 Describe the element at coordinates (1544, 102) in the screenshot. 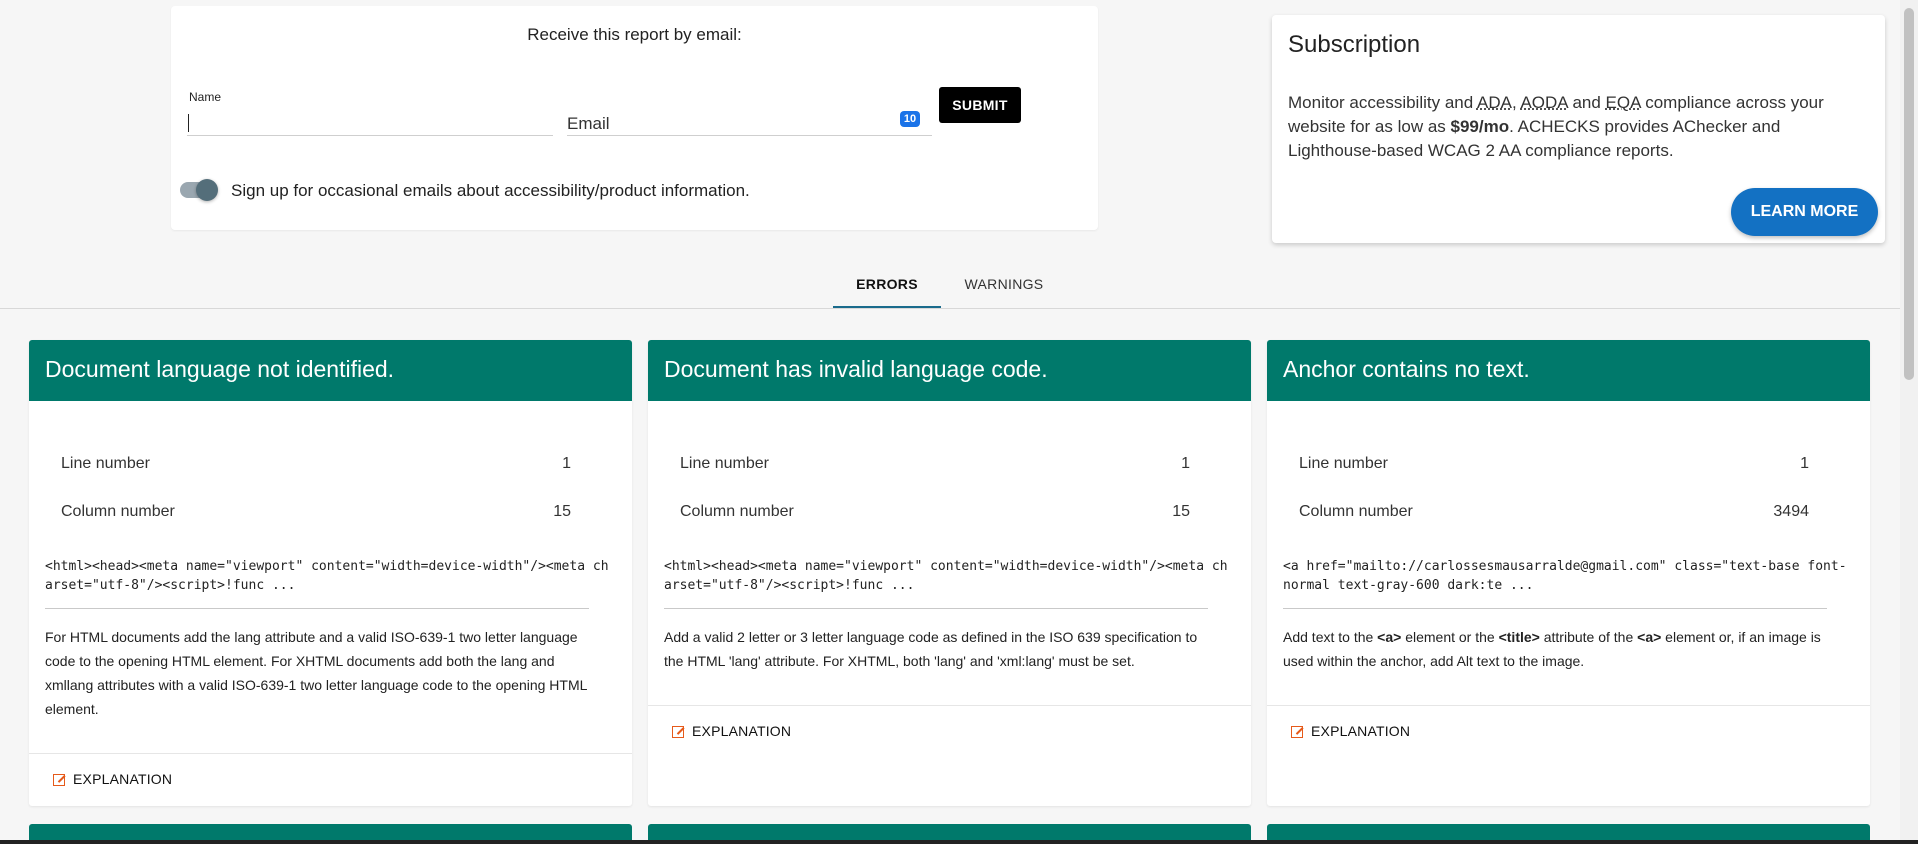

I see `abbr-aoda: AODA` at that location.